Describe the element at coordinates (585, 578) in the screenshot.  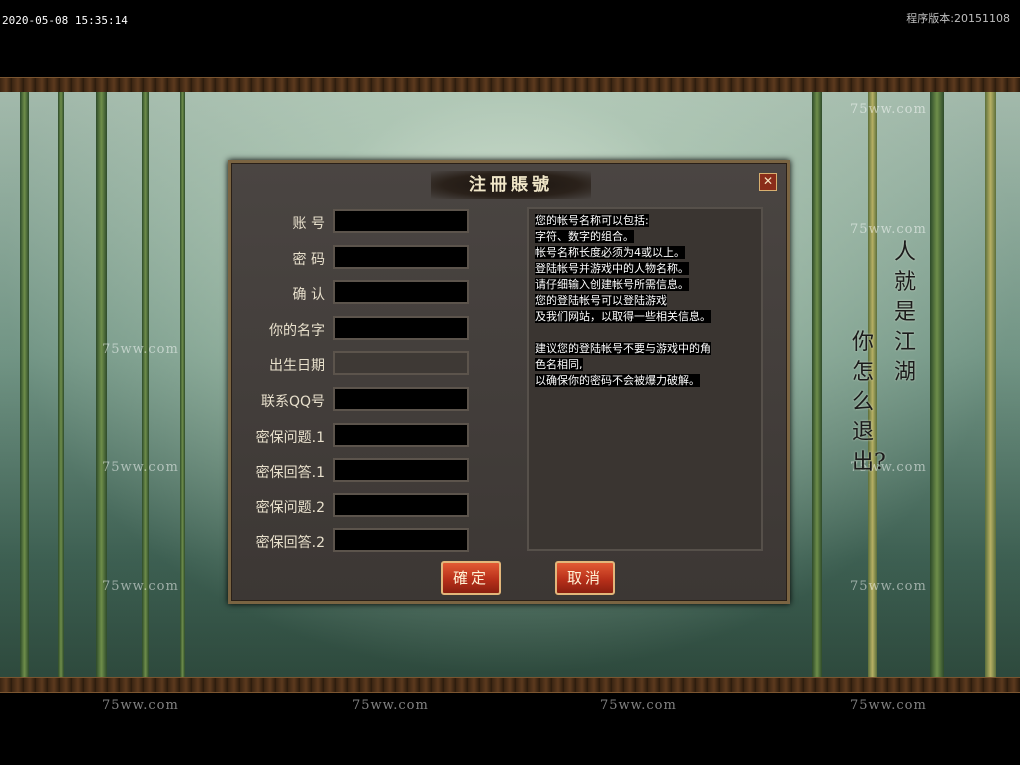
I see `cancel-button: 取消` at that location.